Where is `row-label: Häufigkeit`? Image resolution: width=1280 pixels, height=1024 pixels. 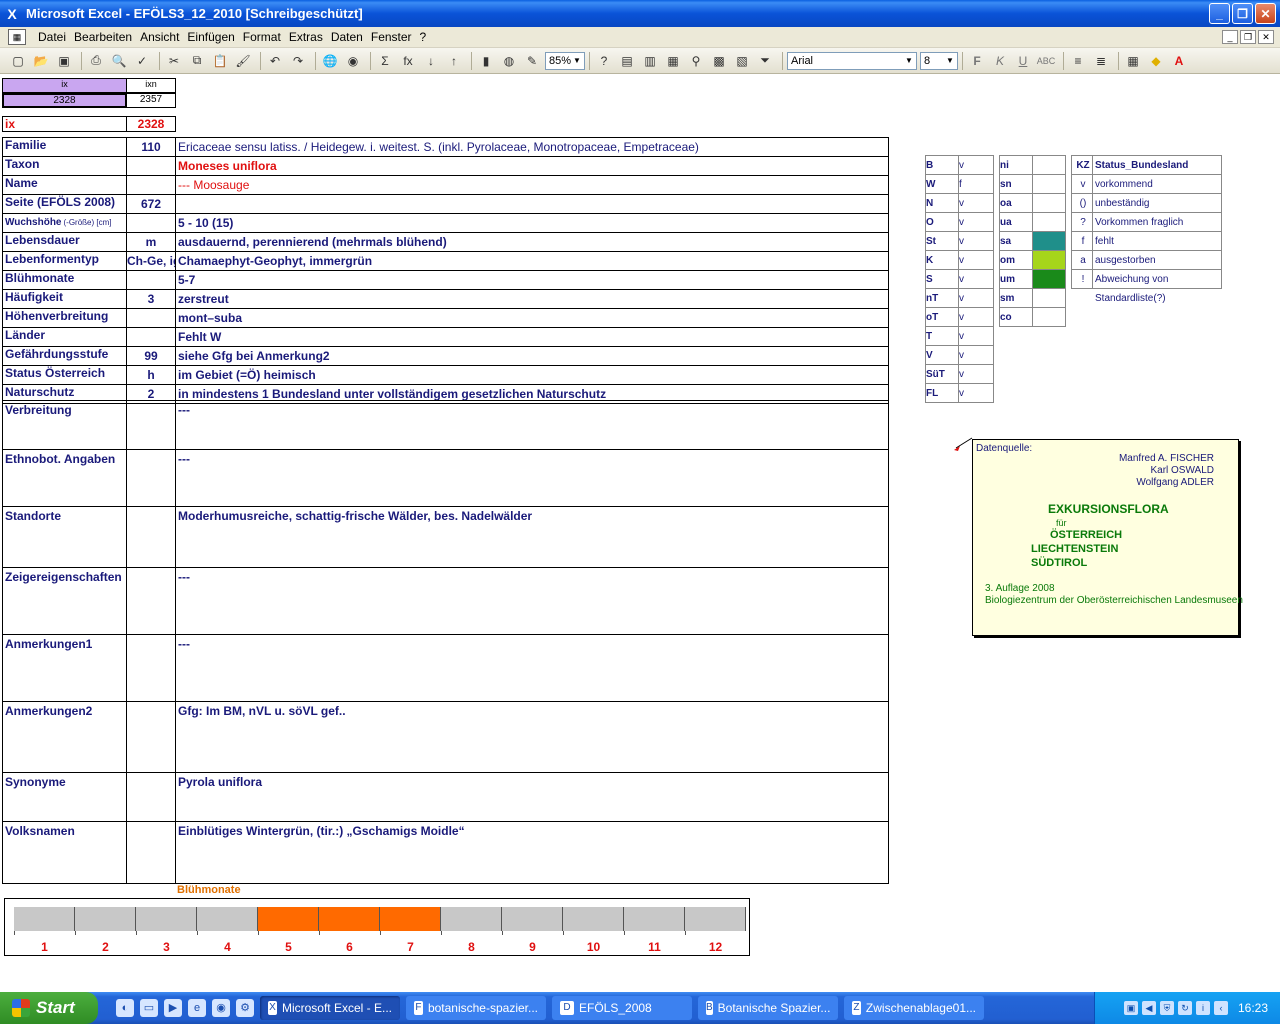
row-label: Häufigkeit is located at coordinates (64, 299).